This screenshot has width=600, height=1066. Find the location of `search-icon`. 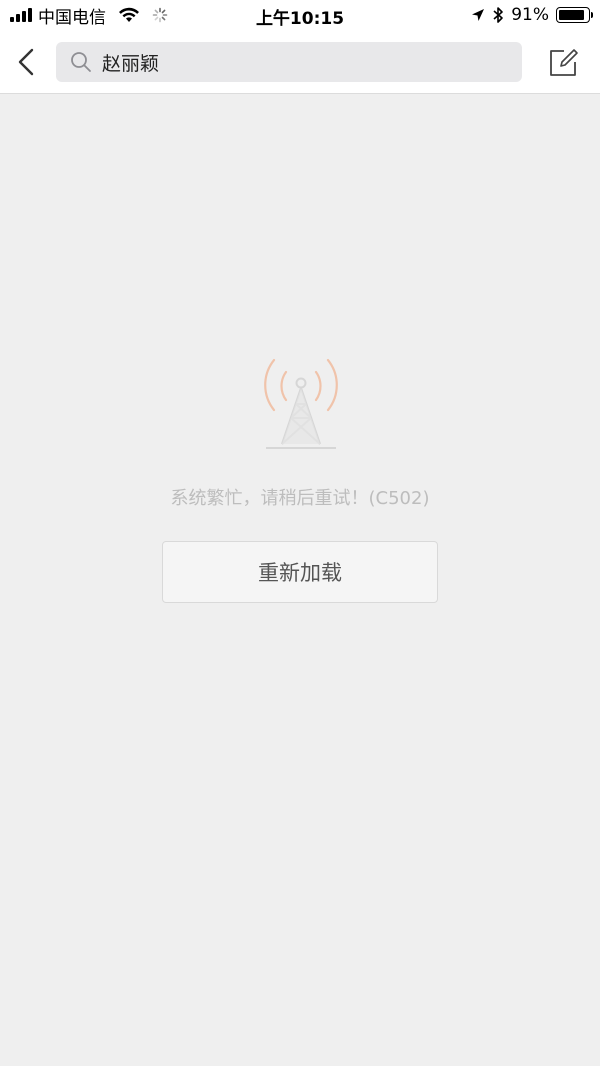

search-icon is located at coordinates (81, 62).